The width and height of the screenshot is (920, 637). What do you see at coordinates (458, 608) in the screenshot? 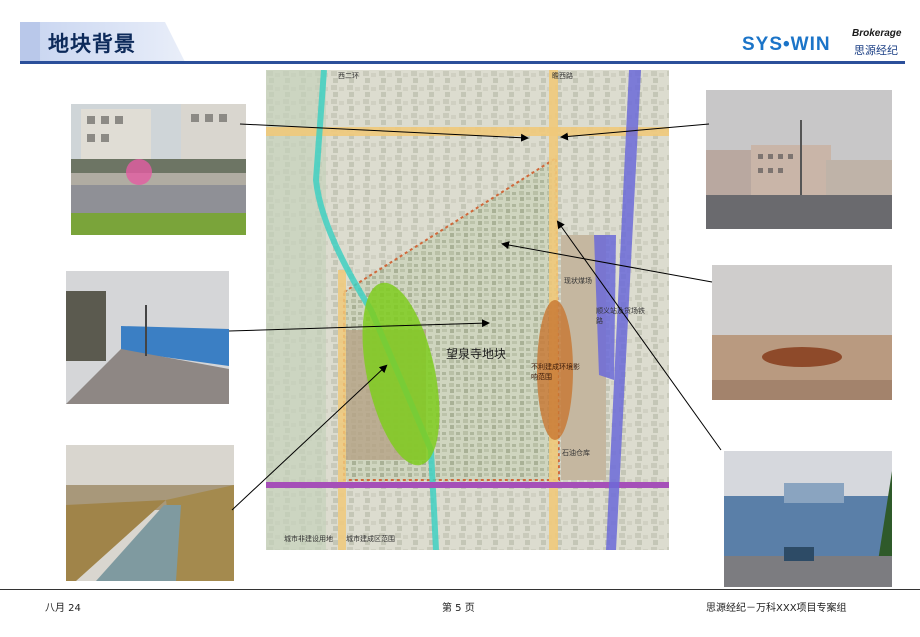
I see `footer-page-number: 第 5 页` at bounding box center [458, 608].